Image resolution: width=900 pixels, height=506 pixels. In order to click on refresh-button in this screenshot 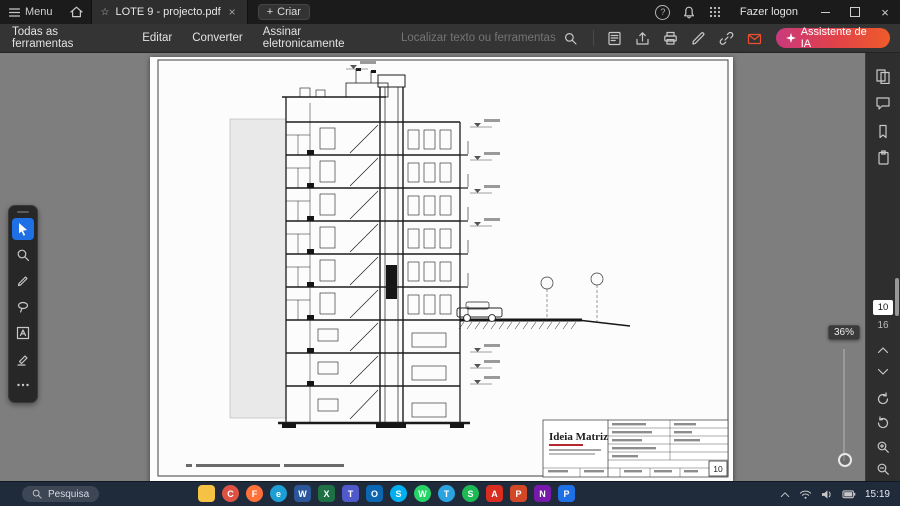, I will do `click(883, 399)`.